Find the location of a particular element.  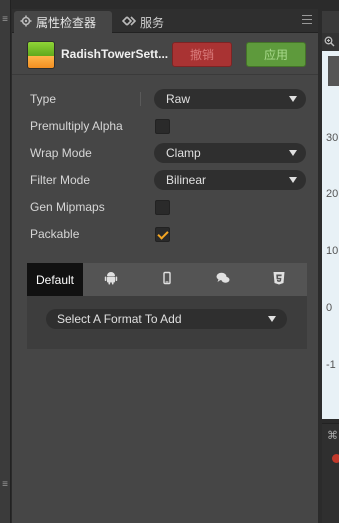

console-tab-glyph: ⌘ is located at coordinates (332, 435).